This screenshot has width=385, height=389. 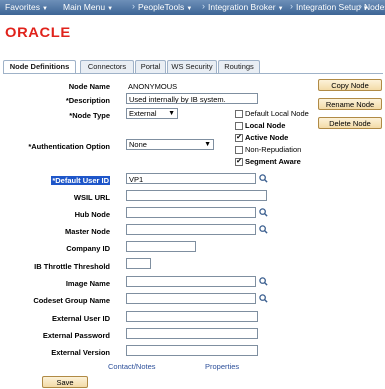 What do you see at coordinates (89, 115) in the screenshot?
I see `node-type-label: *Node Type` at bounding box center [89, 115].